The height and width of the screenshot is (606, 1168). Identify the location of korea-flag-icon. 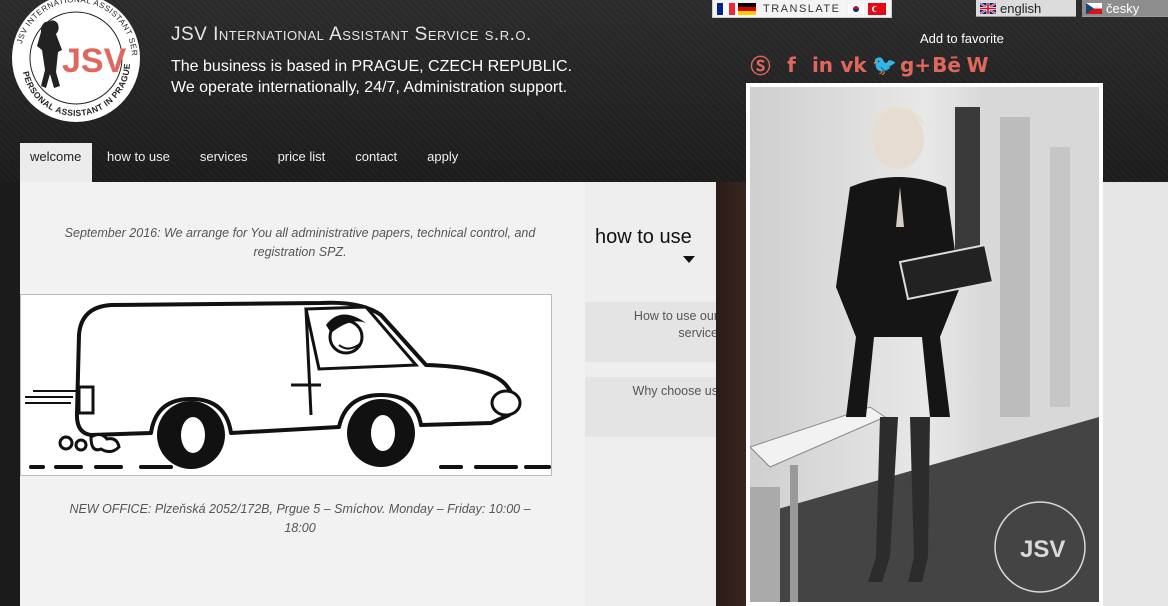
(856, 8).